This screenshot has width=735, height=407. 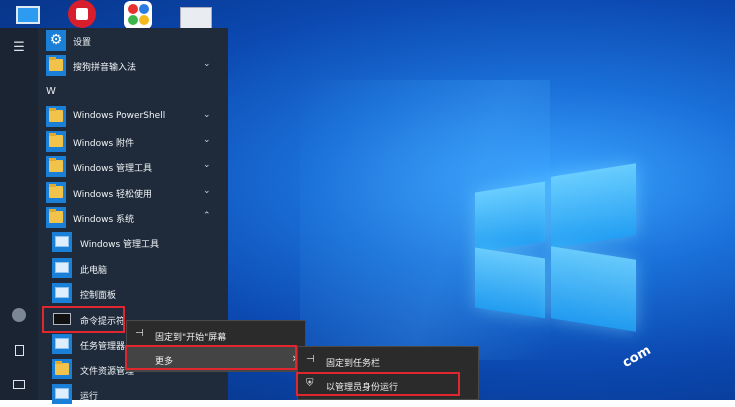 I want to click on sub-item-label: Windows 管理工具, so click(x=120, y=245).